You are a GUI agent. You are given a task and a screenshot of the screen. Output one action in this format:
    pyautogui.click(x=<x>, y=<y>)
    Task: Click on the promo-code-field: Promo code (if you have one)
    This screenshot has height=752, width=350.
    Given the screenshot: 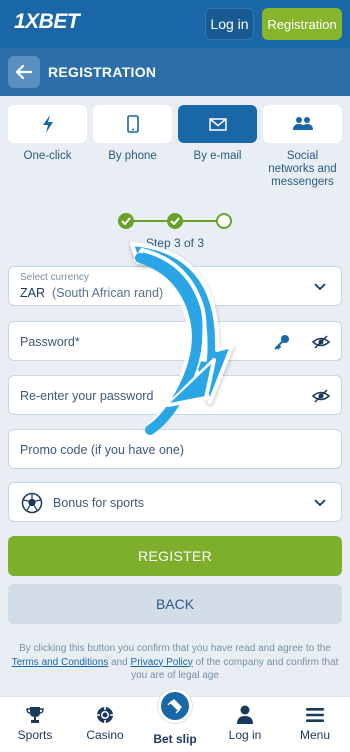 What is the action you would take?
    pyautogui.click(x=175, y=449)
    